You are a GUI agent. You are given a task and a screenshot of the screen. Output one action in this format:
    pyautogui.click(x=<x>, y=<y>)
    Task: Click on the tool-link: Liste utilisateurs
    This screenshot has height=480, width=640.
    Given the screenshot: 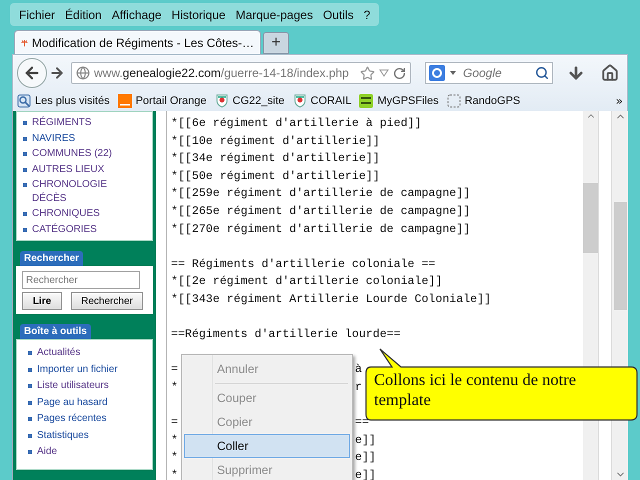 What is the action you would take?
    pyautogui.click(x=90, y=385)
    